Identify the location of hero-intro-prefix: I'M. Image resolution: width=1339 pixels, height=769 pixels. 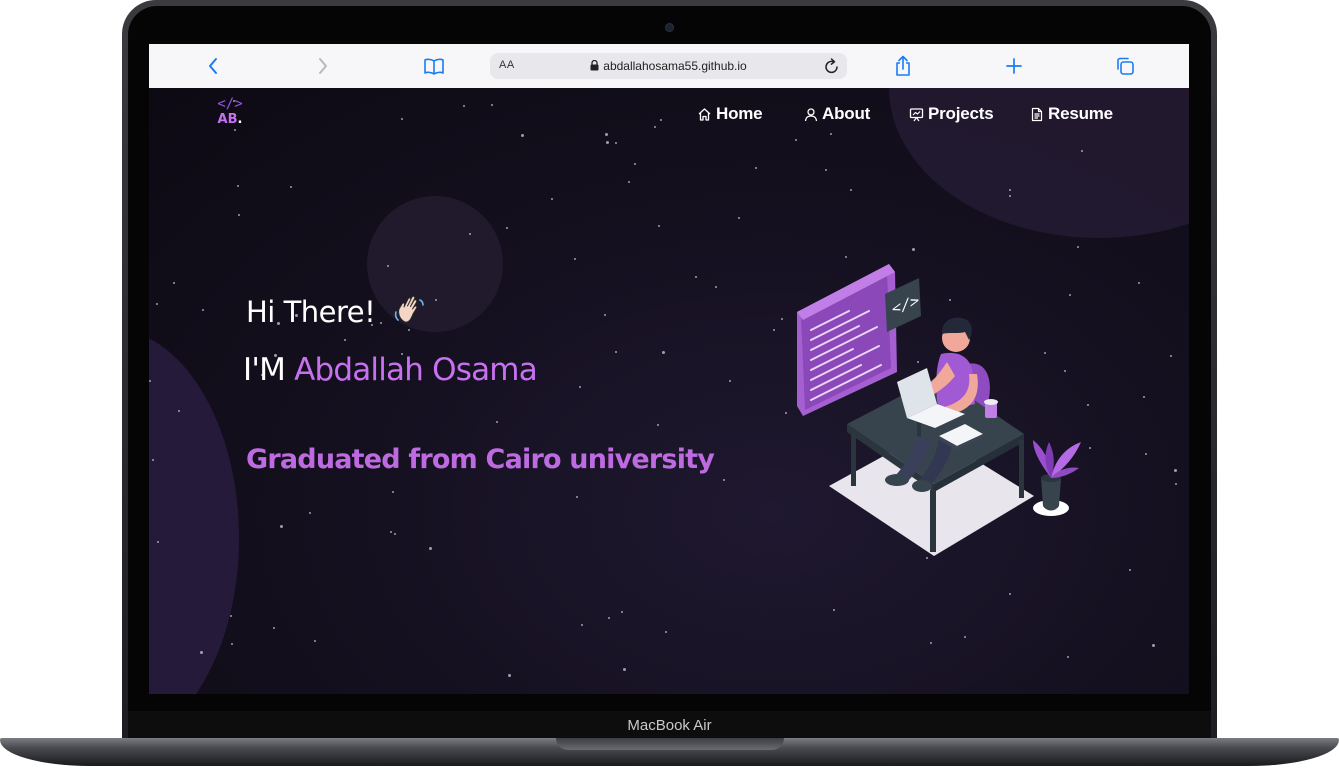
(269, 370).